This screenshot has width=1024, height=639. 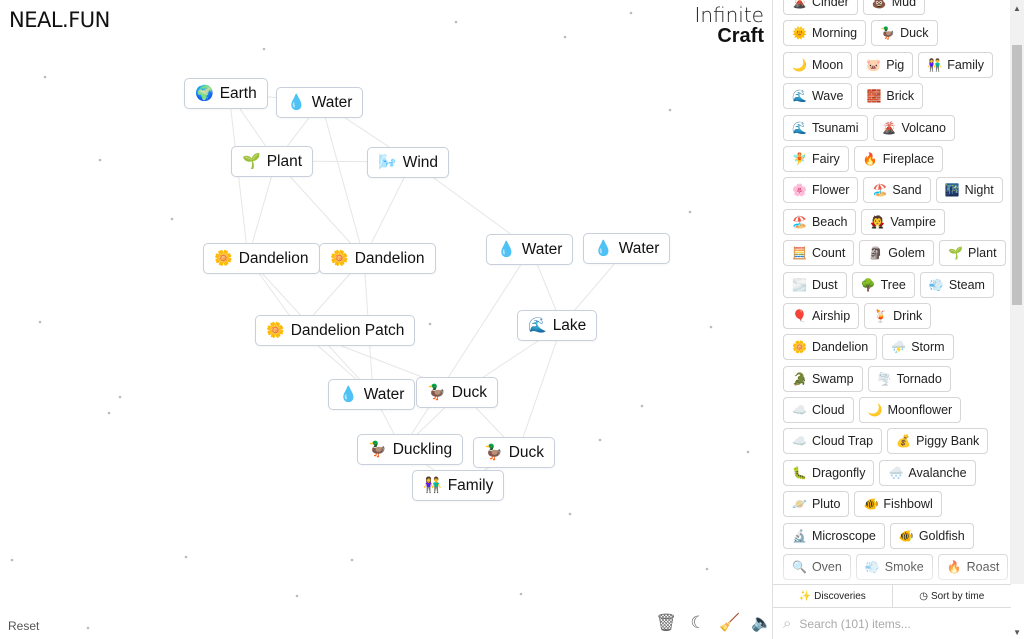 I want to click on sidebar-item: 🌋 Volcano, so click(x=913, y=127).